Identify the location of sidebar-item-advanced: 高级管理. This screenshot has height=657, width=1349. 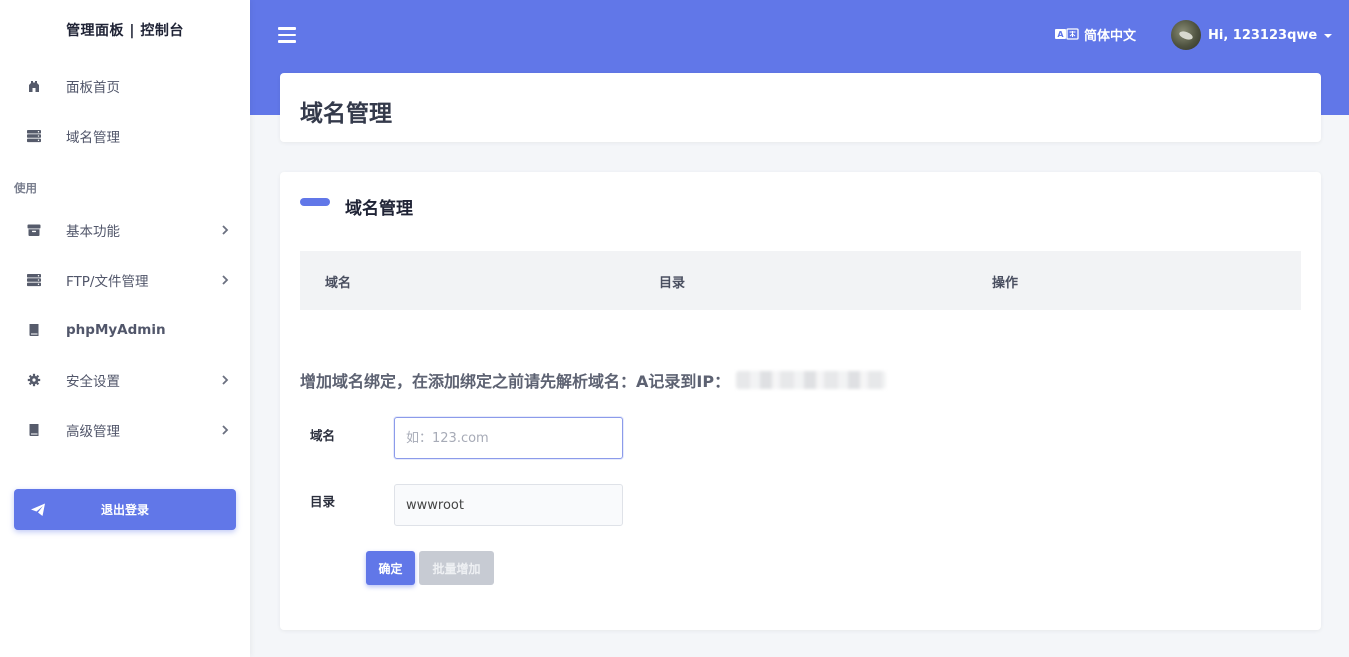
(125, 430).